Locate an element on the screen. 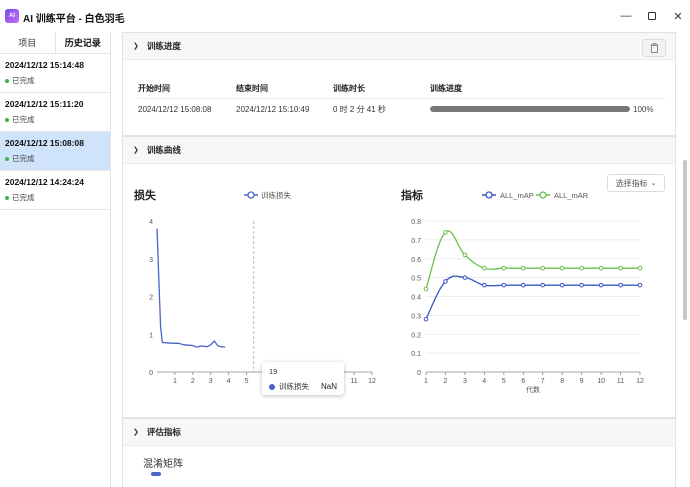 This screenshot has height=487, width=690. select-metric-dropdown: 选择指标 ⌄ is located at coordinates (636, 183).